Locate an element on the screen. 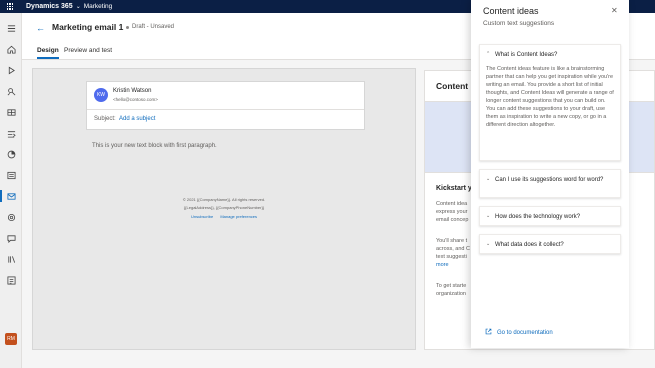 The image size is (655, 368). accordion-label: Can I use its suggestions word for word? is located at coordinates (549, 180).